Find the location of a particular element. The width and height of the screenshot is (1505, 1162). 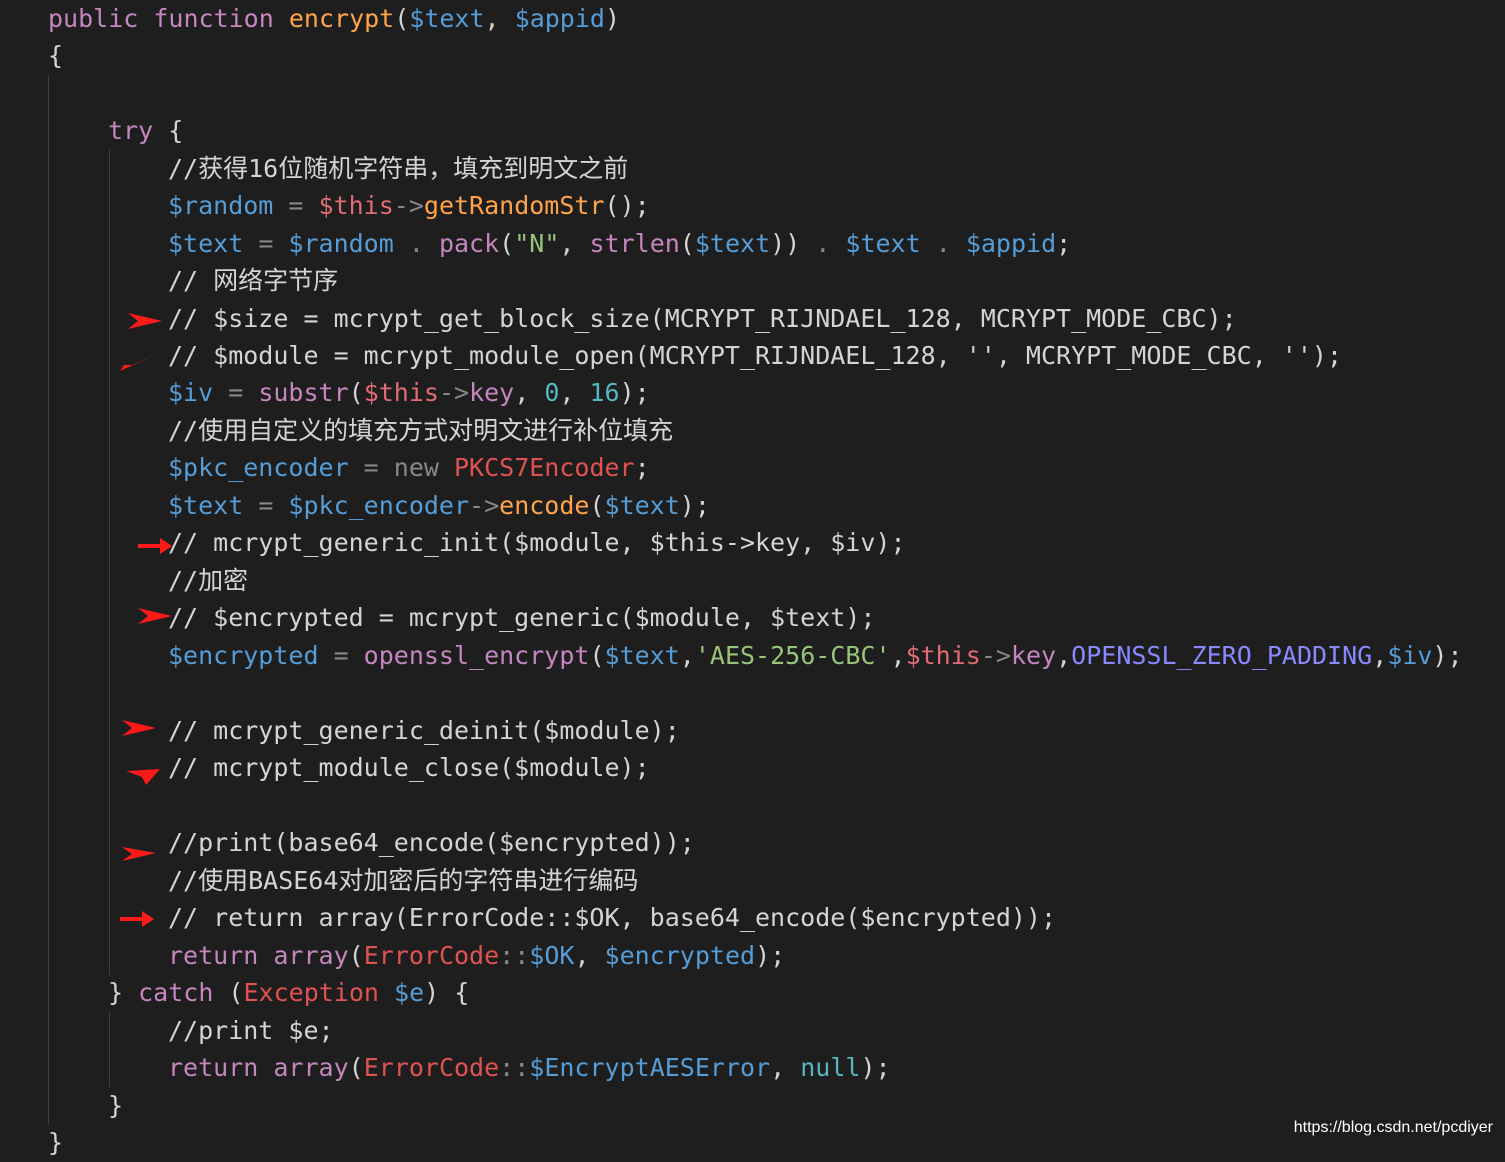

code-token-builtin: strlen is located at coordinates (634, 243).